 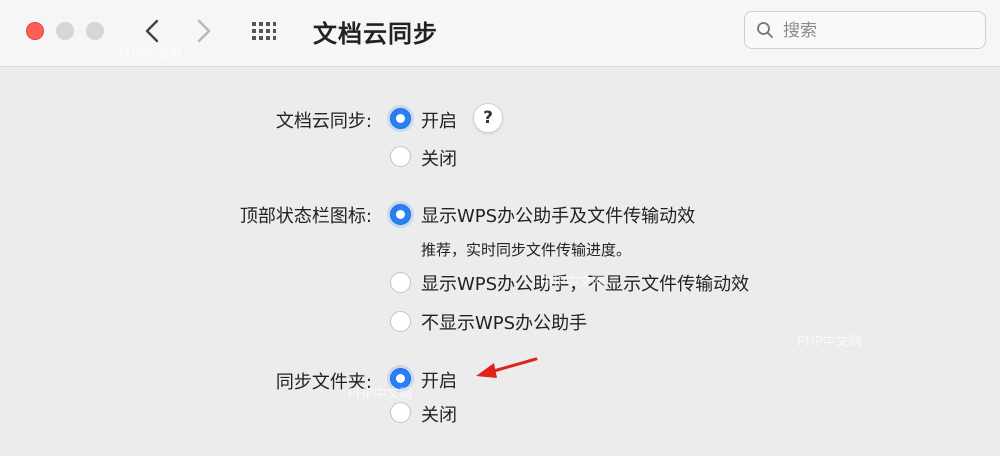 What do you see at coordinates (439, 414) in the screenshot?
I see `sync-folder-off-label: 关闭` at bounding box center [439, 414].